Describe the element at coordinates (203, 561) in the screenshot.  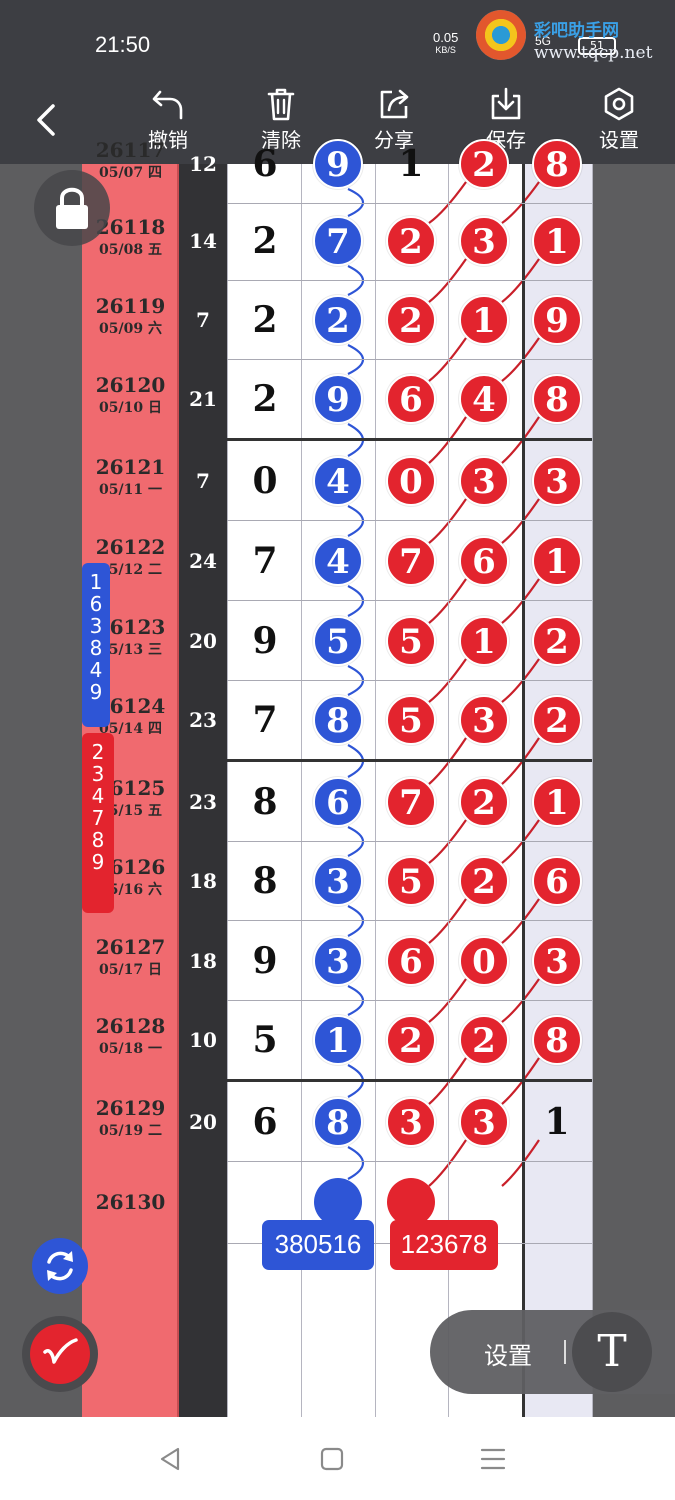
I see `sum-value: 24` at that location.